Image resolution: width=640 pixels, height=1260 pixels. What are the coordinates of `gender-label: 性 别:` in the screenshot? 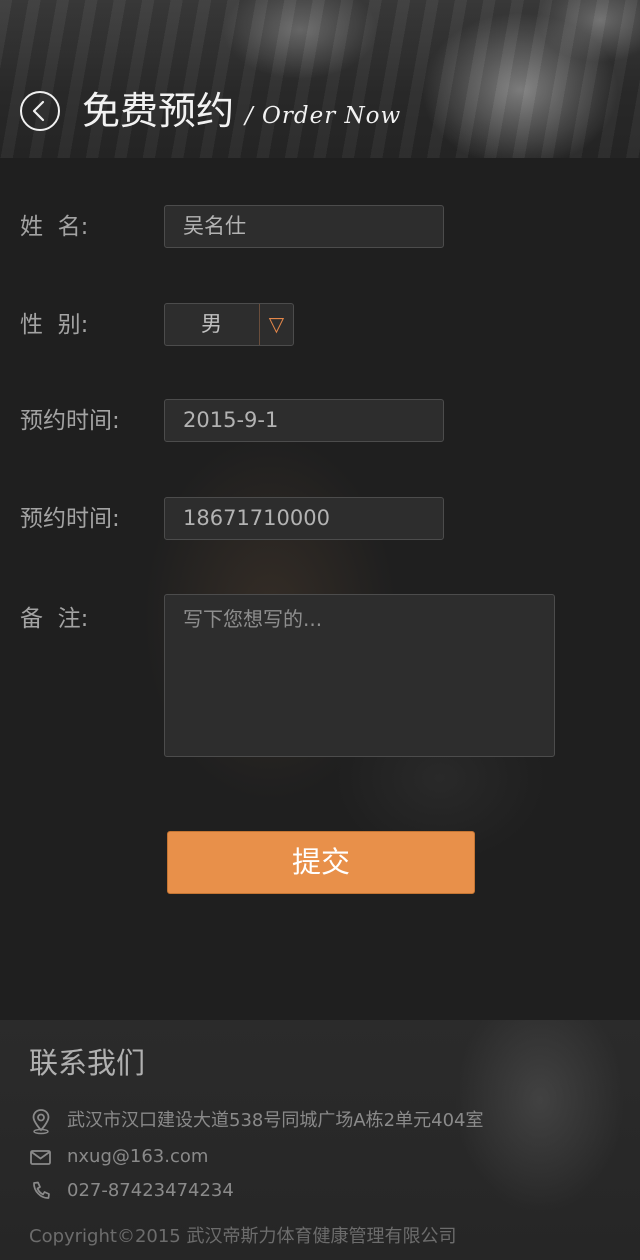 It's located at (54, 325).